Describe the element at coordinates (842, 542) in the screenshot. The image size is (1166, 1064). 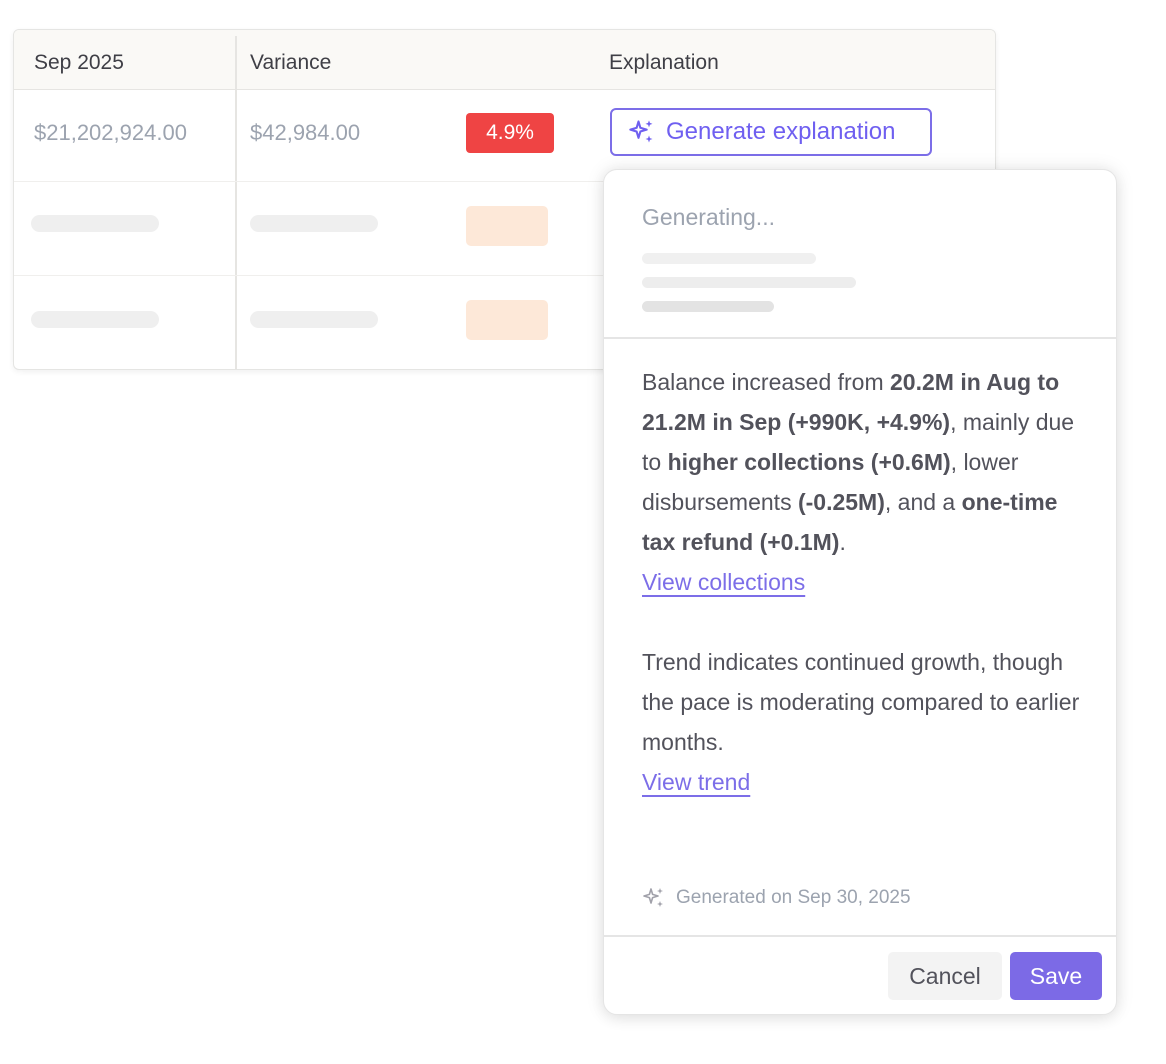
I see `text-run: .` at that location.